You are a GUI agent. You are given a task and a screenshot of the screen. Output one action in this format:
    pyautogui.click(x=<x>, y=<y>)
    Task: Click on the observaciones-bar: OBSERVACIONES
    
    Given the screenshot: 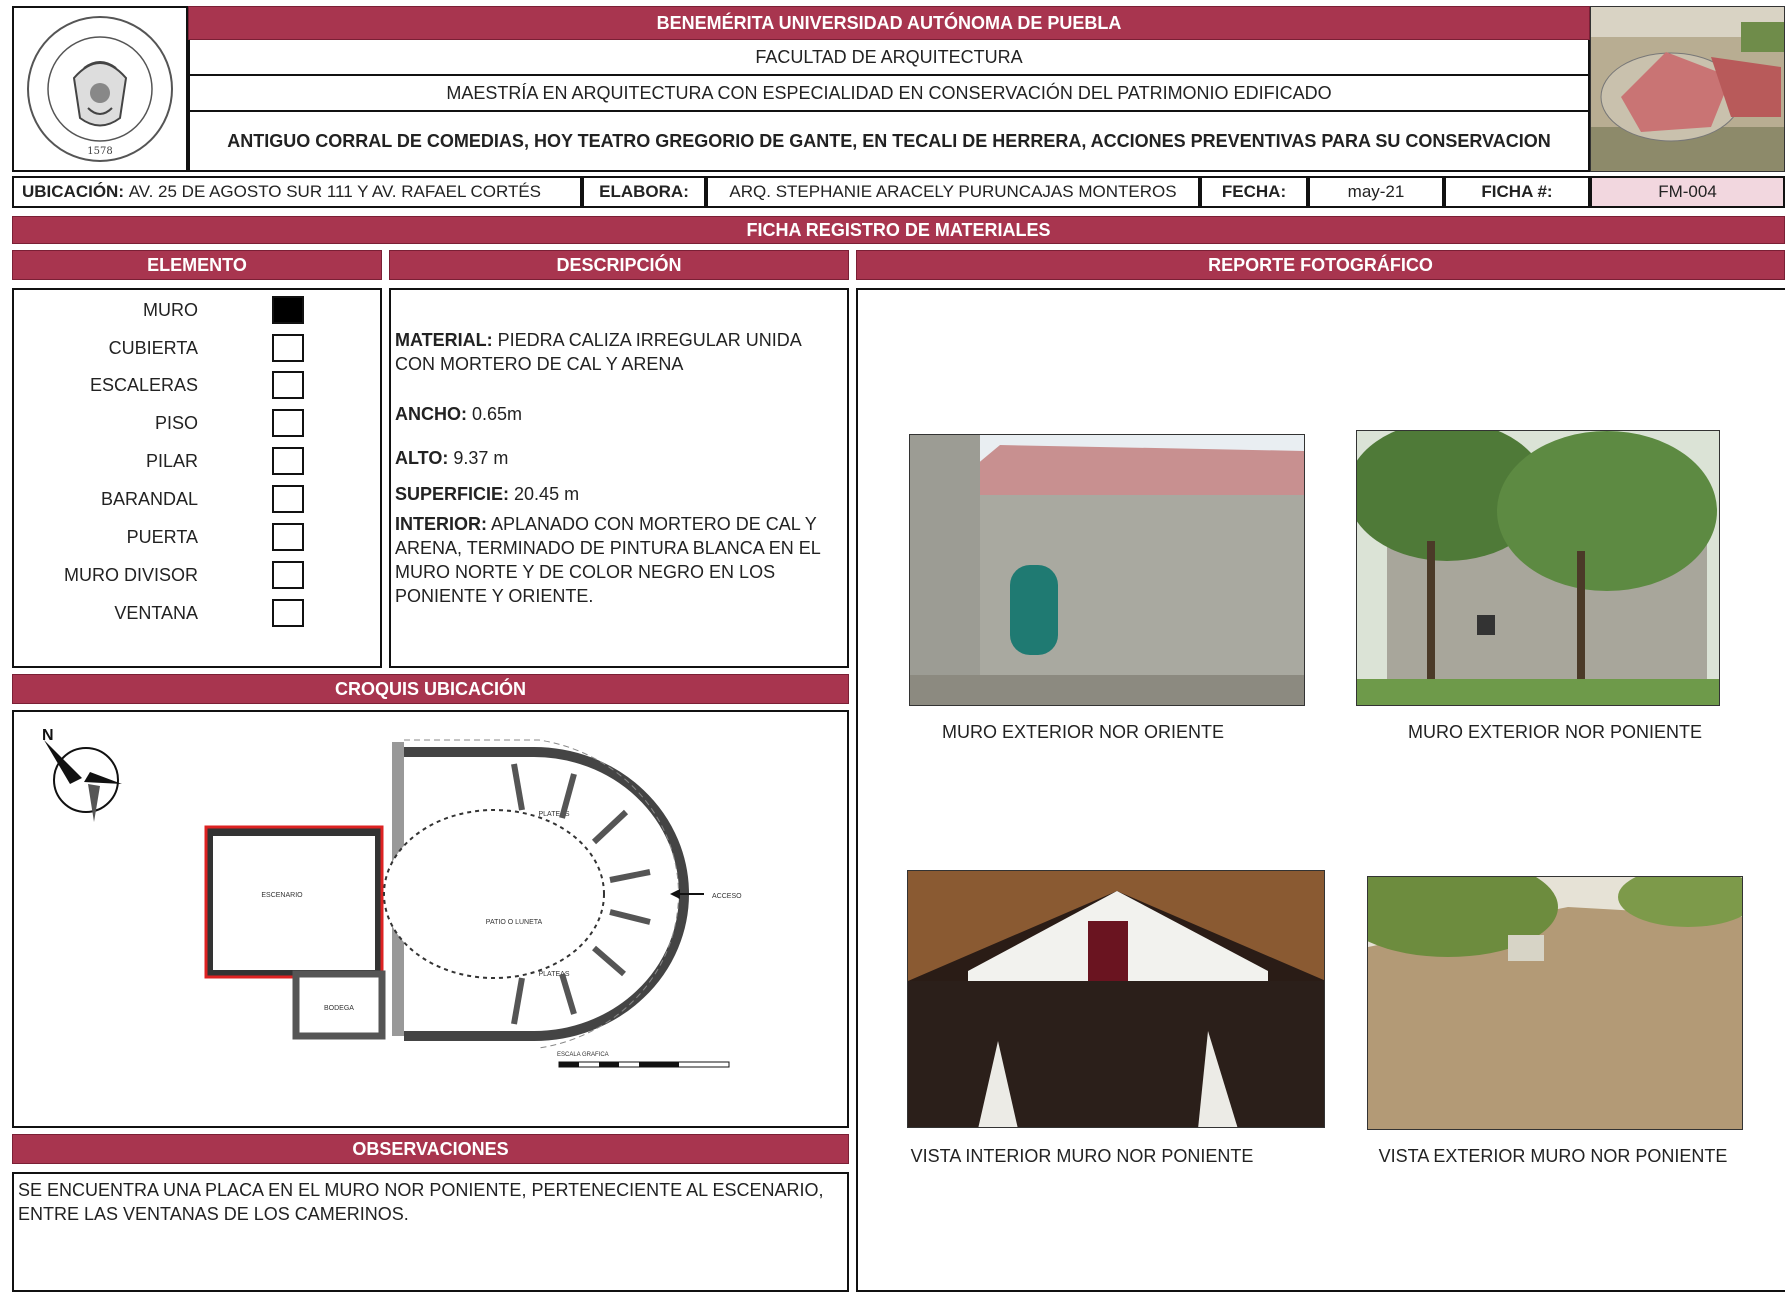 What is the action you would take?
    pyautogui.click(x=430, y=1149)
    